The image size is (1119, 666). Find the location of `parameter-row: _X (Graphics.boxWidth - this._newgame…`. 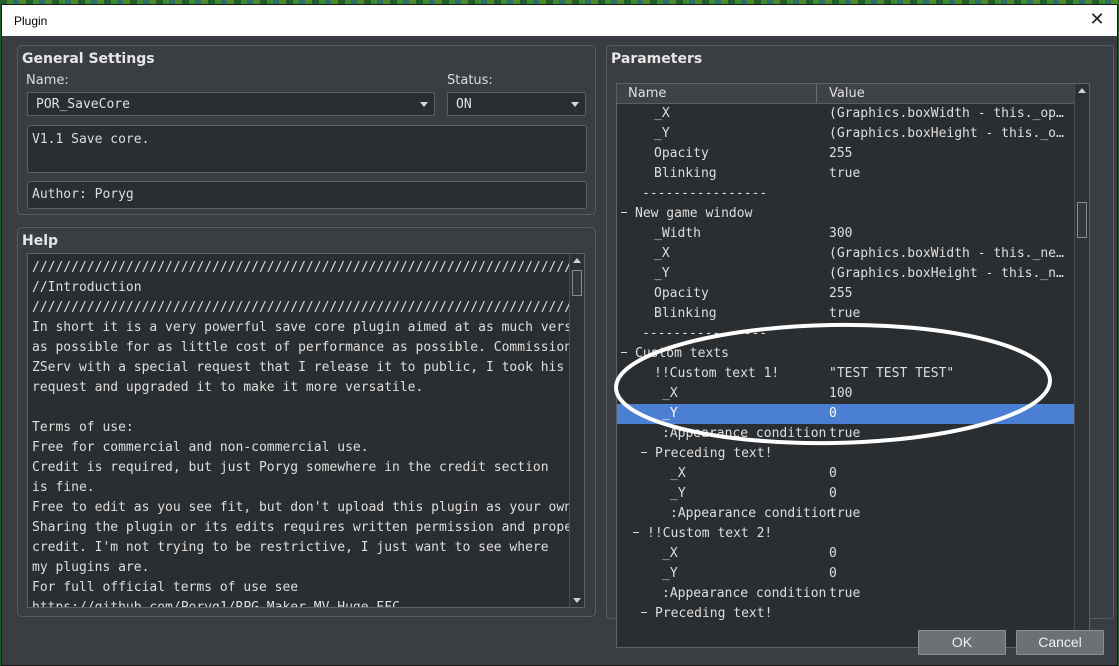

parameter-row: _X (Graphics.boxWidth - this._newgame… is located at coordinates (846, 254).